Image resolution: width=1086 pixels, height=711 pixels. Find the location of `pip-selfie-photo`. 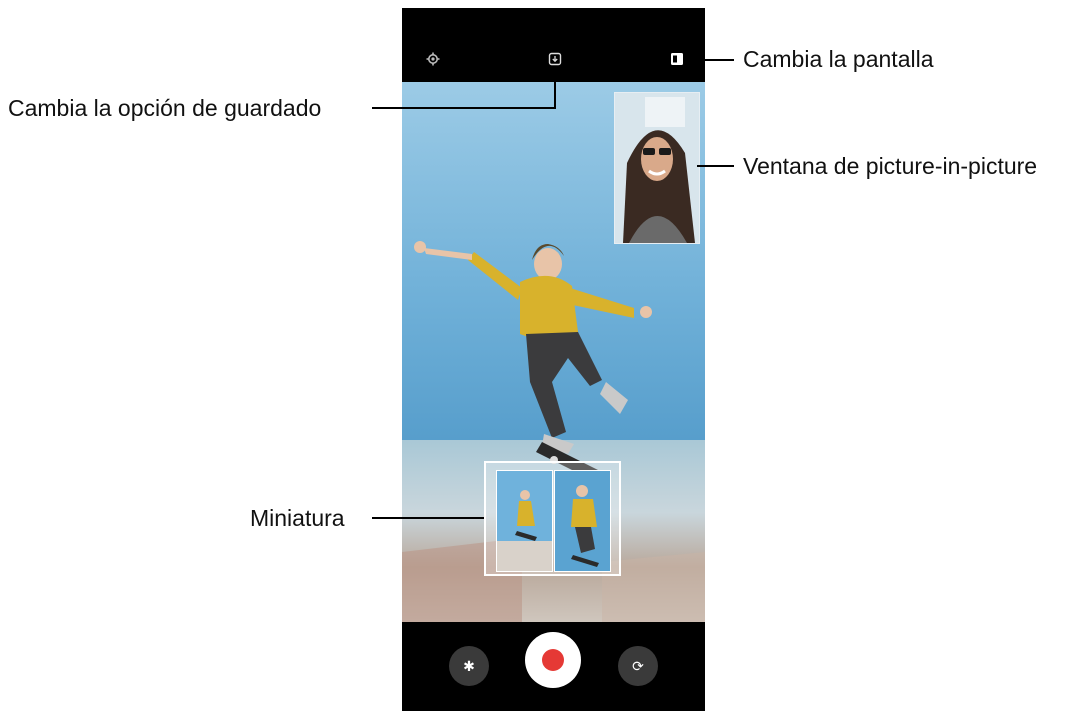

pip-selfie-photo is located at coordinates (657, 168).